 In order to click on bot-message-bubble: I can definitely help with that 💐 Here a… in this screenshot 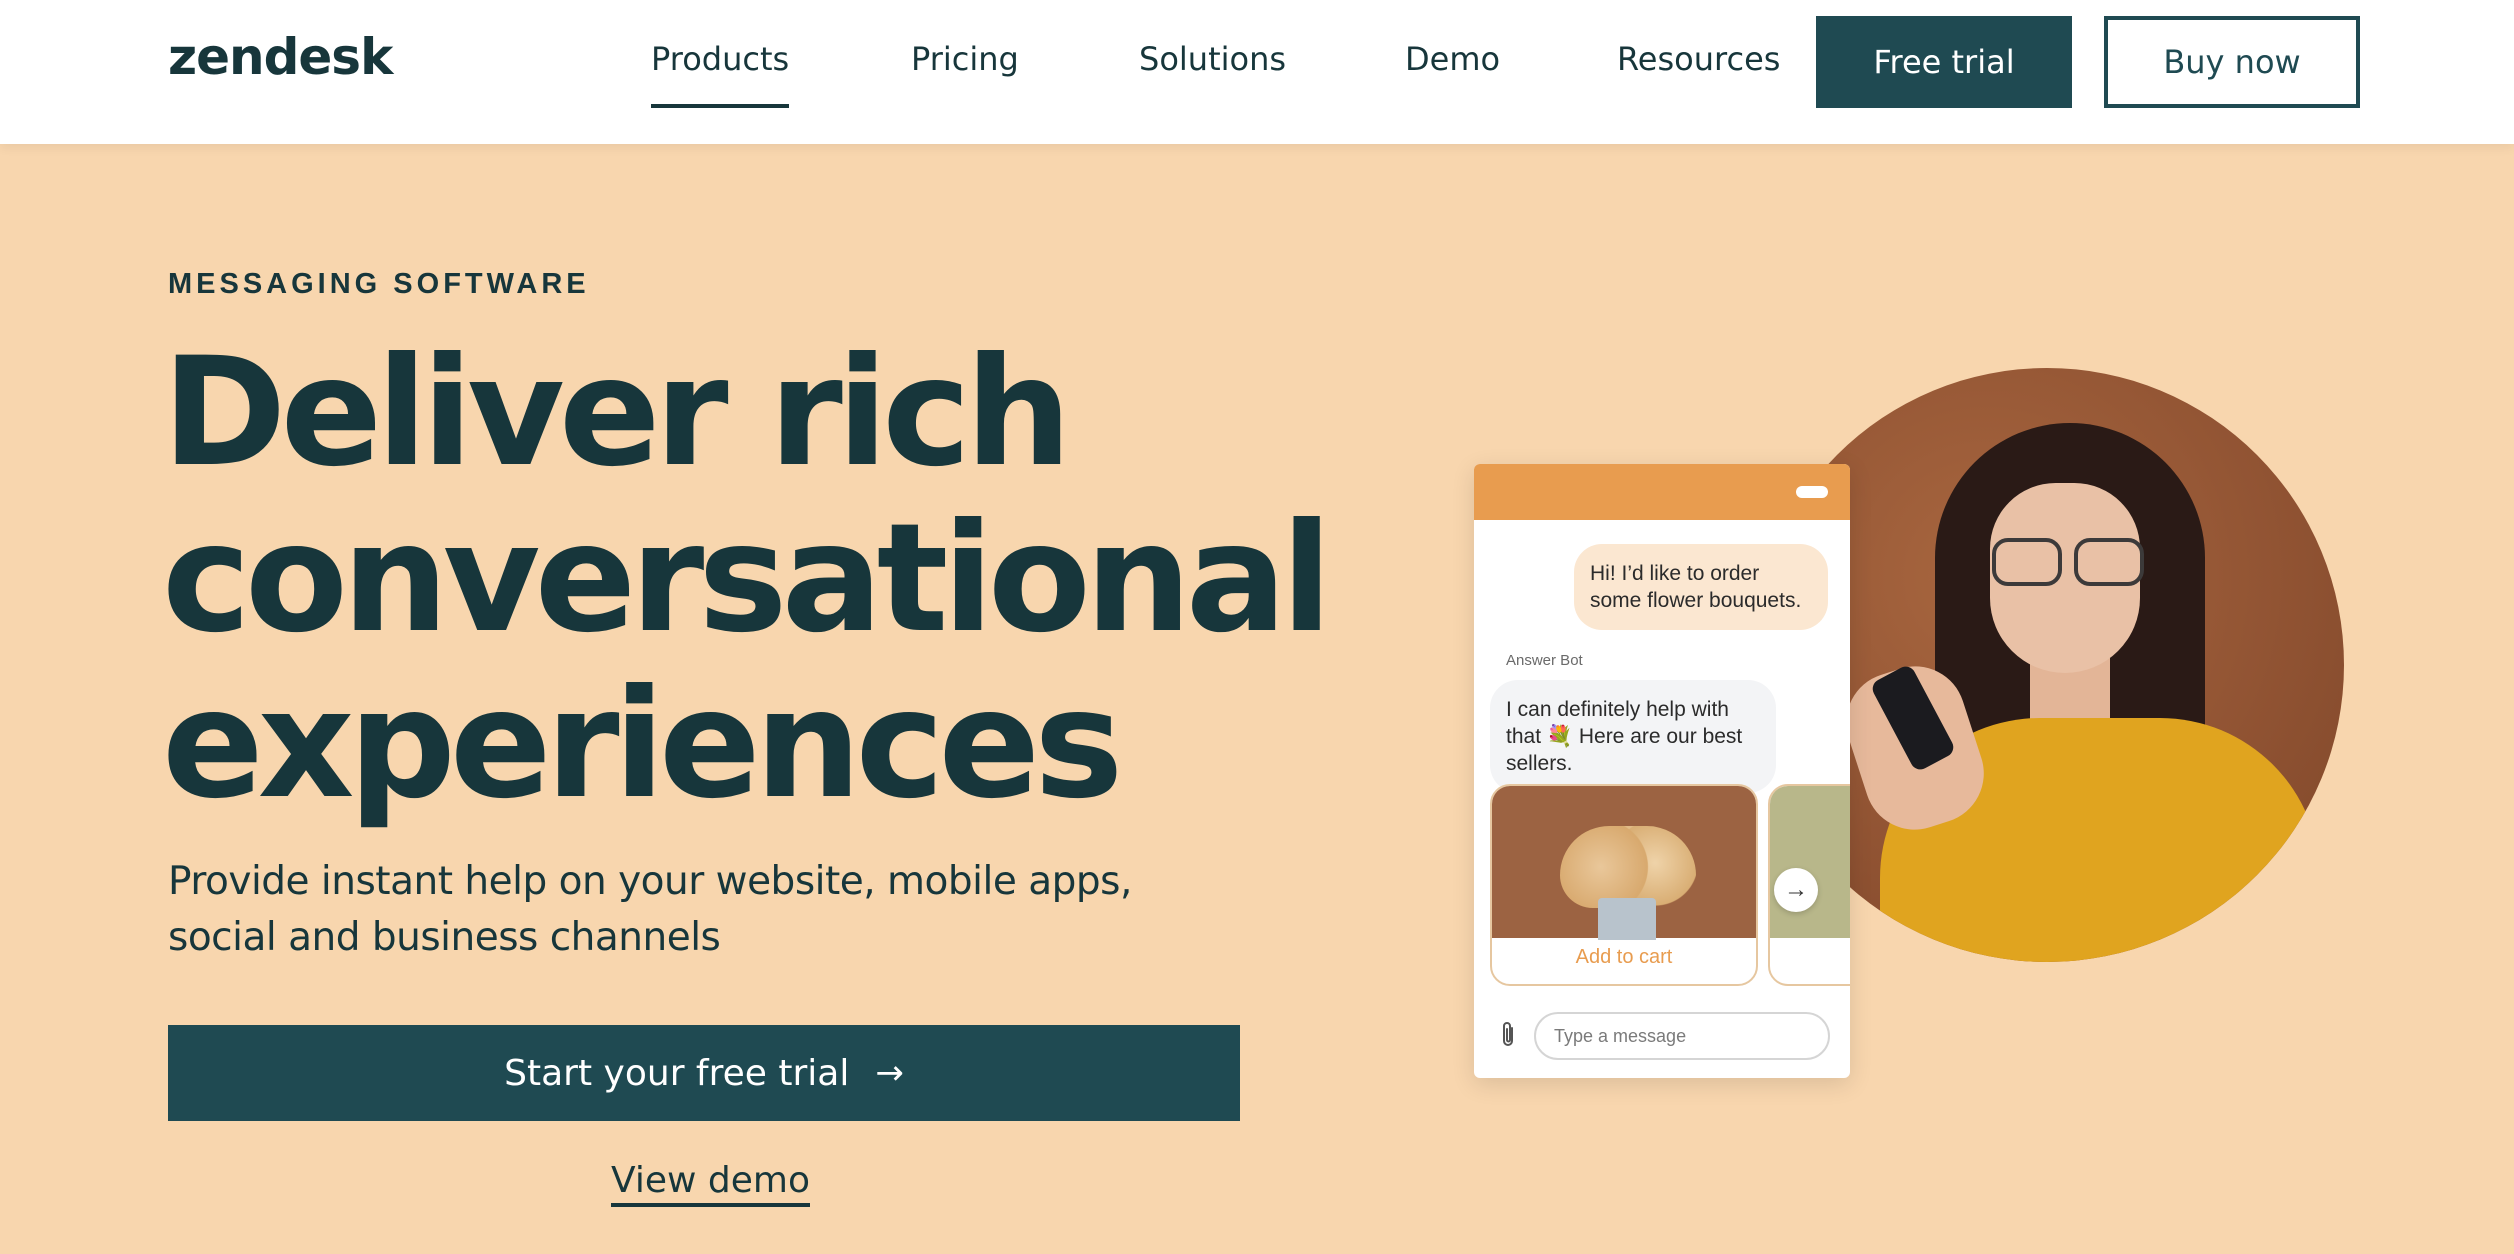, I will do `click(1633, 736)`.